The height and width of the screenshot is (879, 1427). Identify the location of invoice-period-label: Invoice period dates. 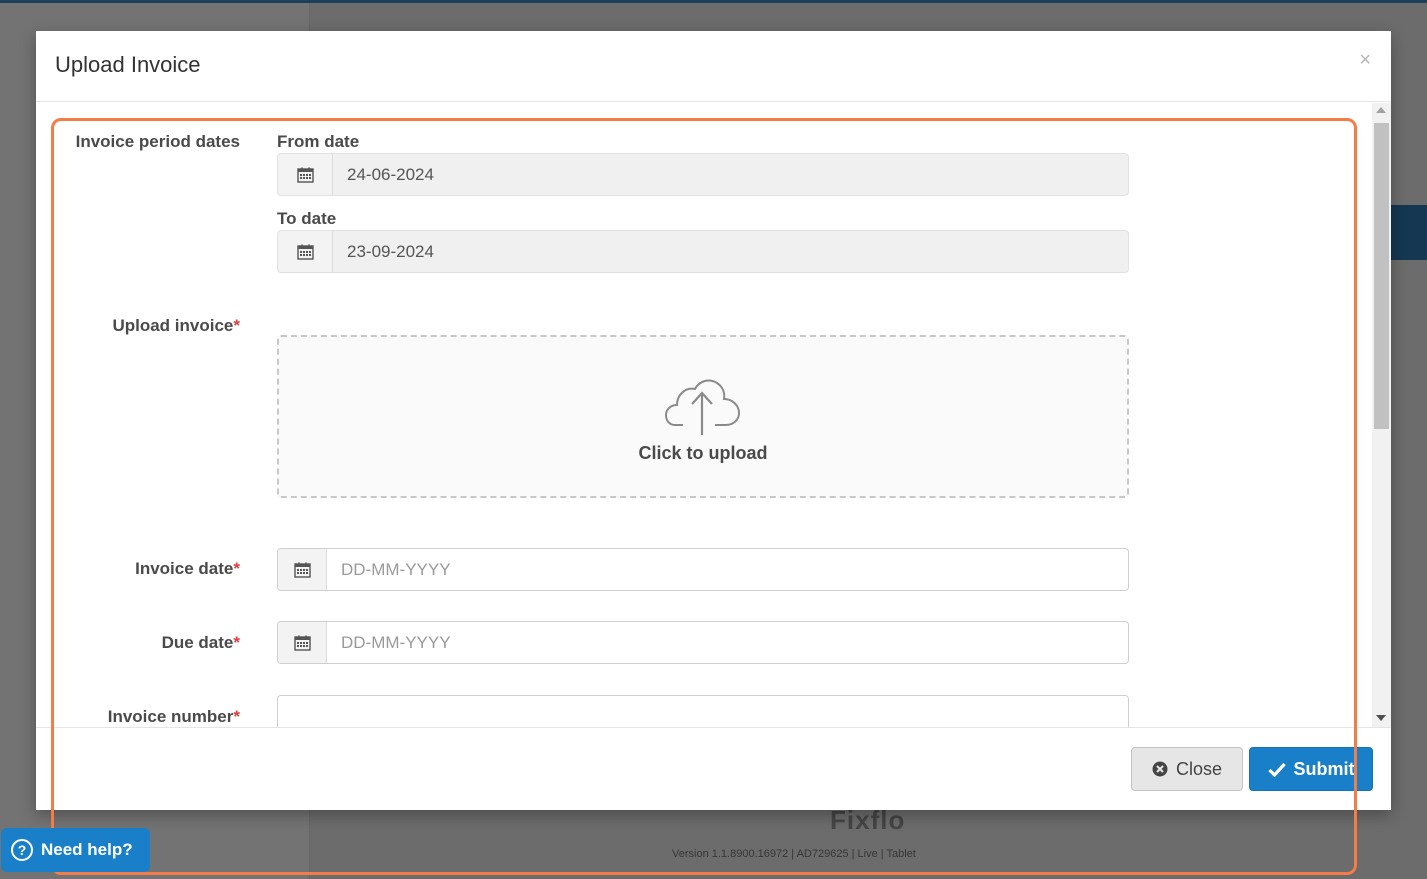
(138, 142).